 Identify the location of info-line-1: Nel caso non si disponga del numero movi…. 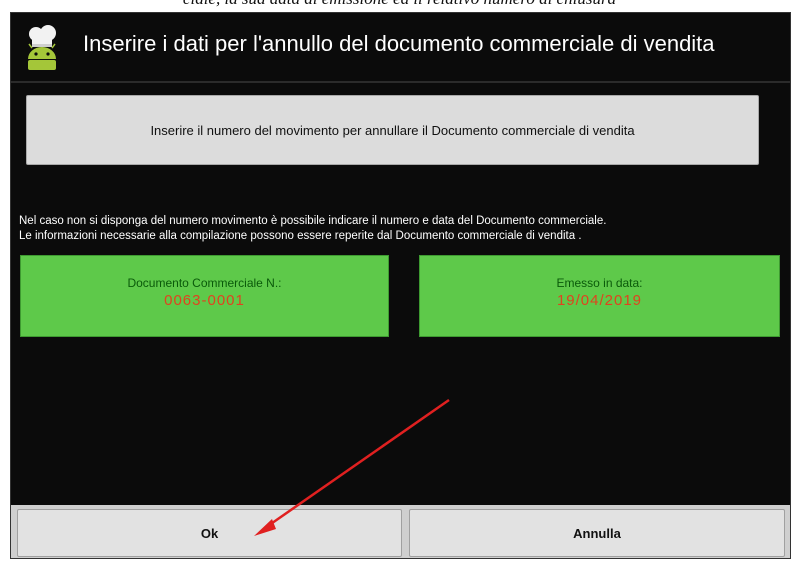
(313, 221).